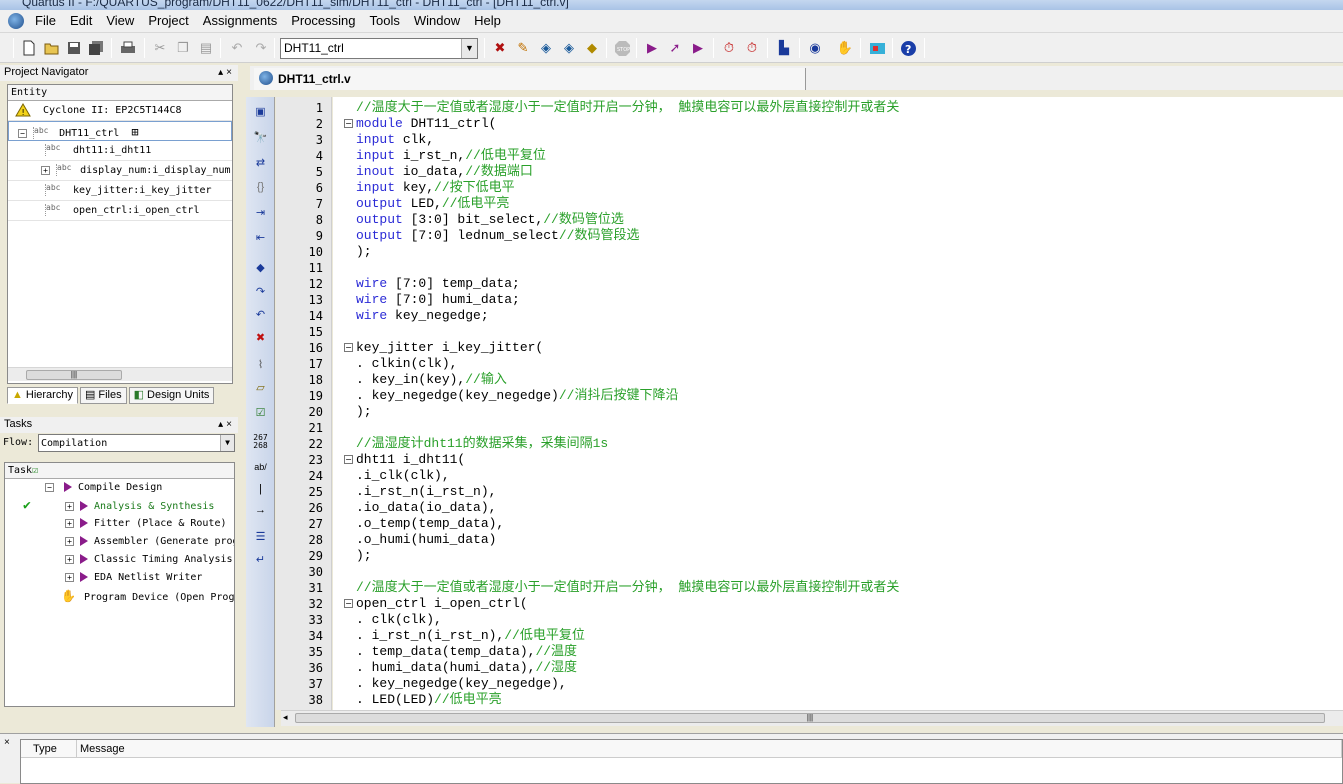 This screenshot has height=784, width=1343. What do you see at coordinates (119, 506) in the screenshot?
I see `task-analysis-synthesis: ✔ + Analysis & Synthesis` at bounding box center [119, 506].